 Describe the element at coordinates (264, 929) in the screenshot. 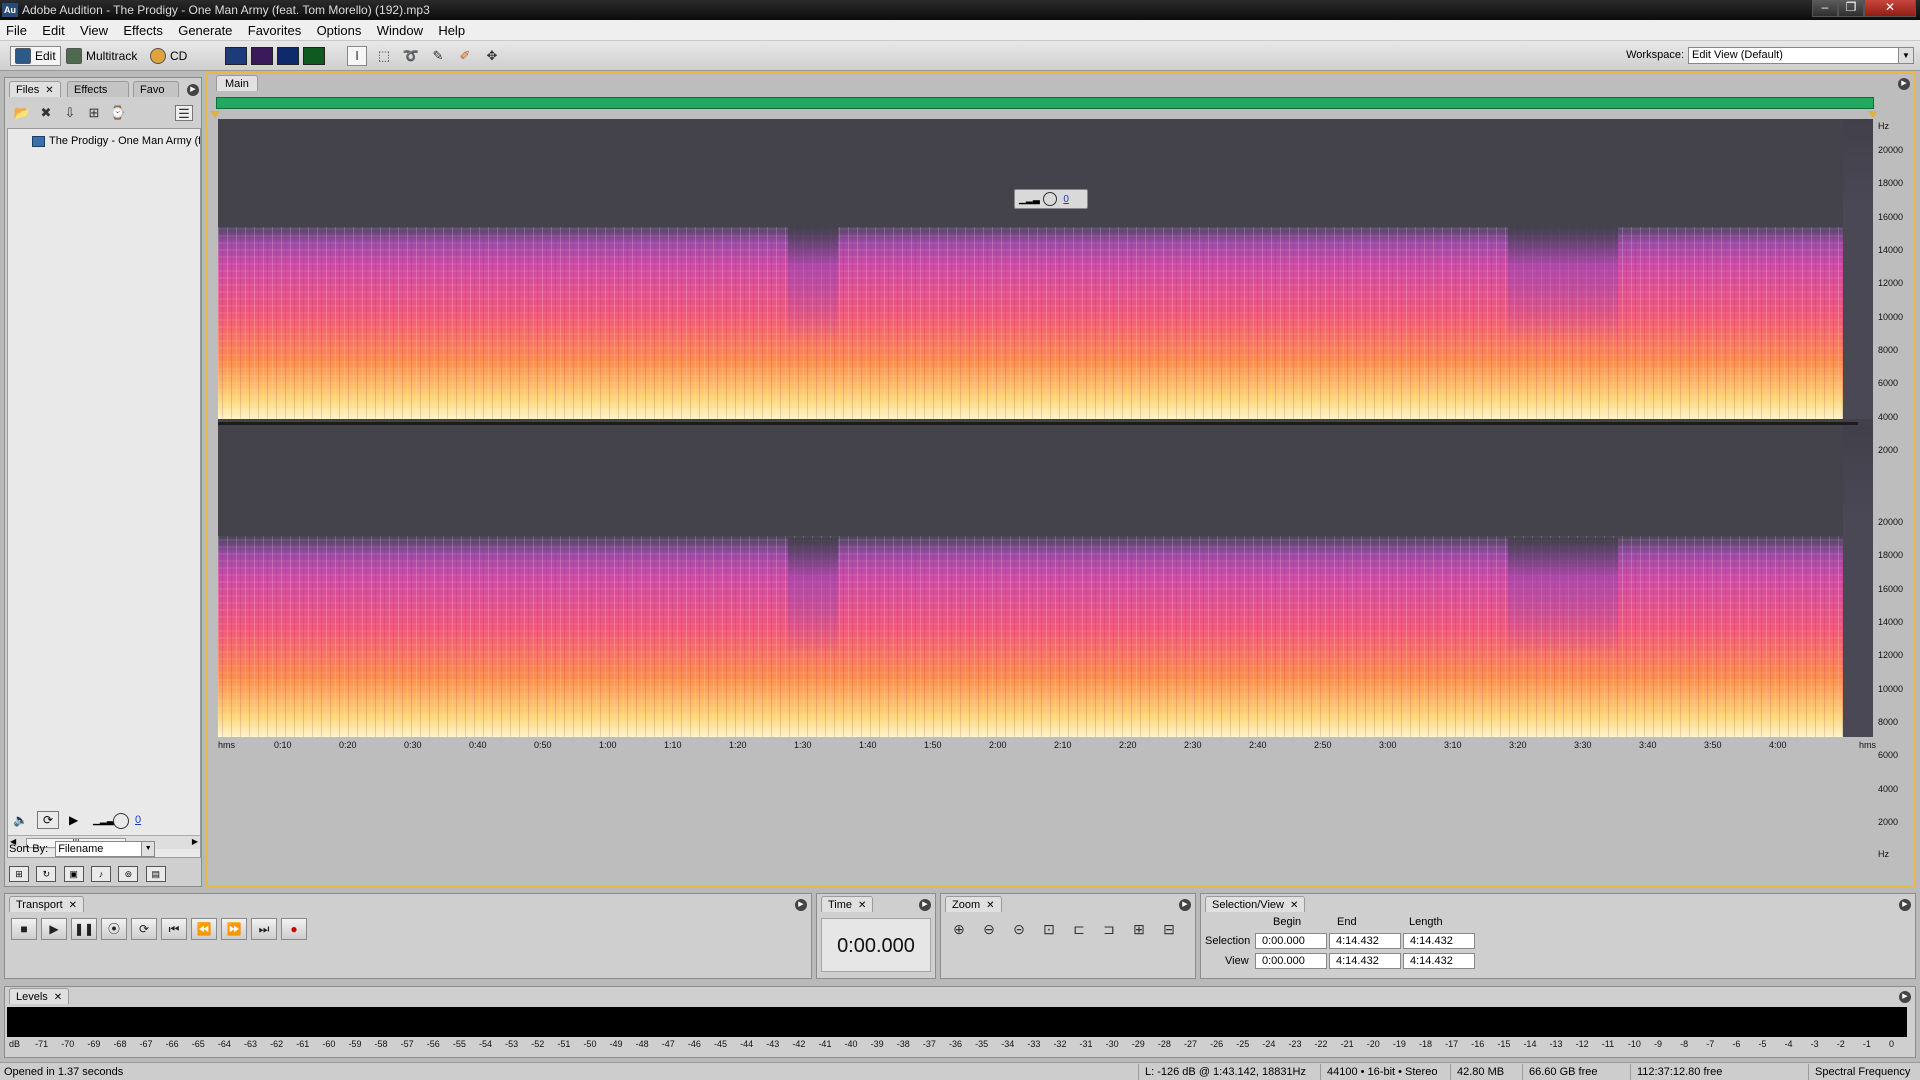

I see `go-to-end-button: ⏭` at that location.